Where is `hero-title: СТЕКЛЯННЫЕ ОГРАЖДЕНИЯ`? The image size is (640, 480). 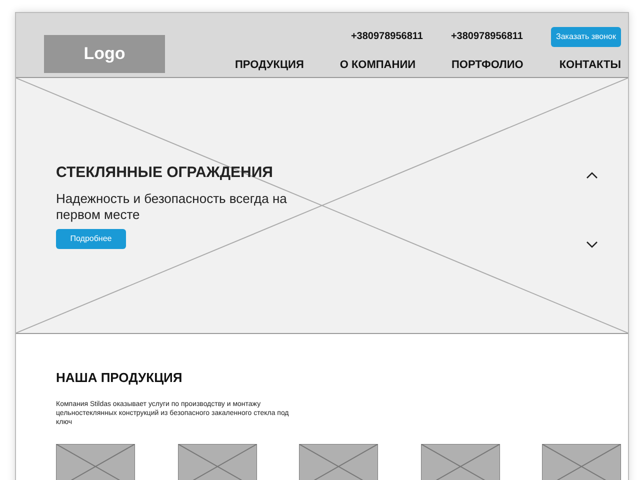
hero-title: СТЕКЛЯННЫЕ ОГРАЖДЕНИЯ is located at coordinates (164, 173).